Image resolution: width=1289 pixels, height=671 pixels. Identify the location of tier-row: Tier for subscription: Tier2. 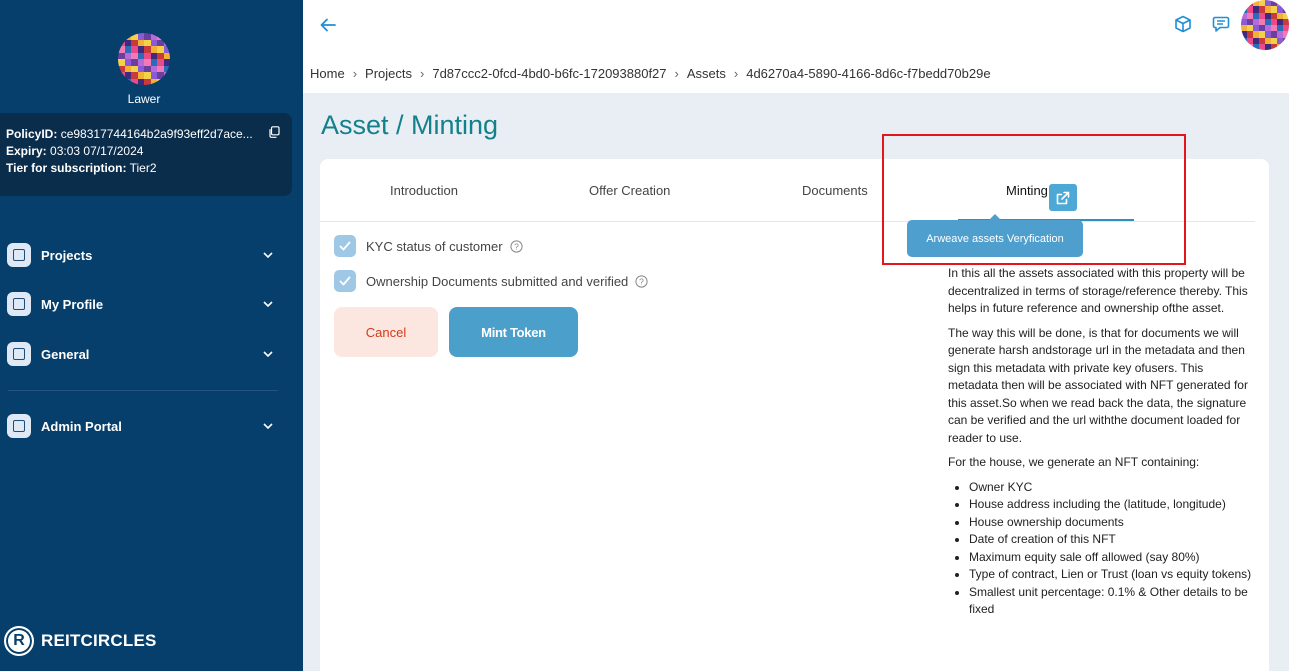
(146, 168).